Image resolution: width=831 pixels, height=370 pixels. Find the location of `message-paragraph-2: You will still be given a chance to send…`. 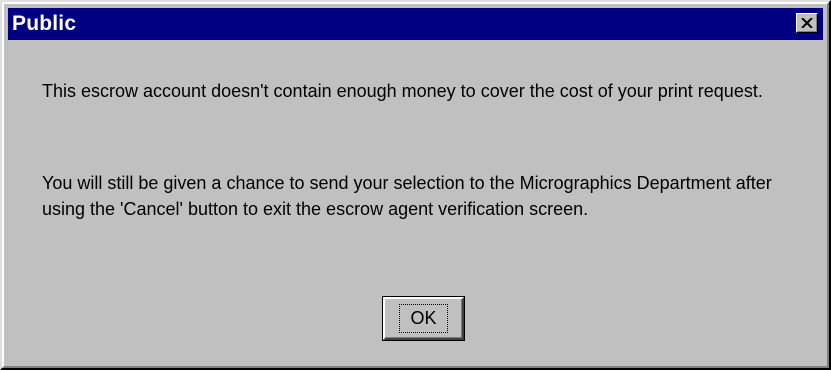

message-paragraph-2: You will still be given a chance to send… is located at coordinates (407, 196).